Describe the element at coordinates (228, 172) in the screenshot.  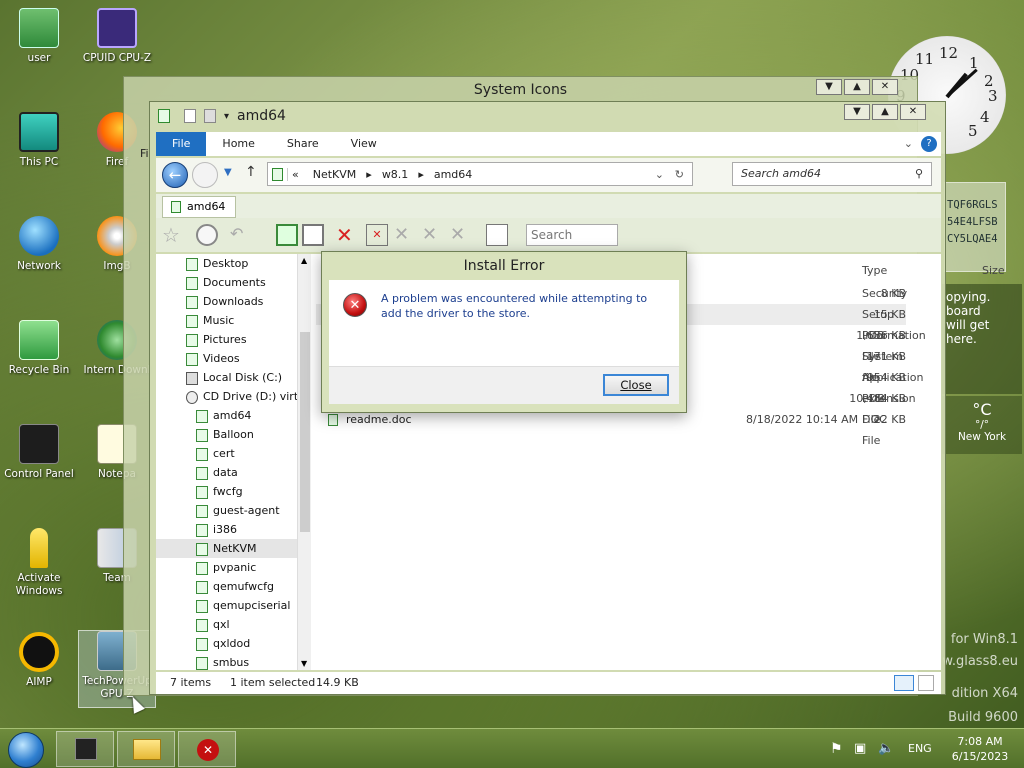
I see `recent-locations-icon: ▼` at that location.